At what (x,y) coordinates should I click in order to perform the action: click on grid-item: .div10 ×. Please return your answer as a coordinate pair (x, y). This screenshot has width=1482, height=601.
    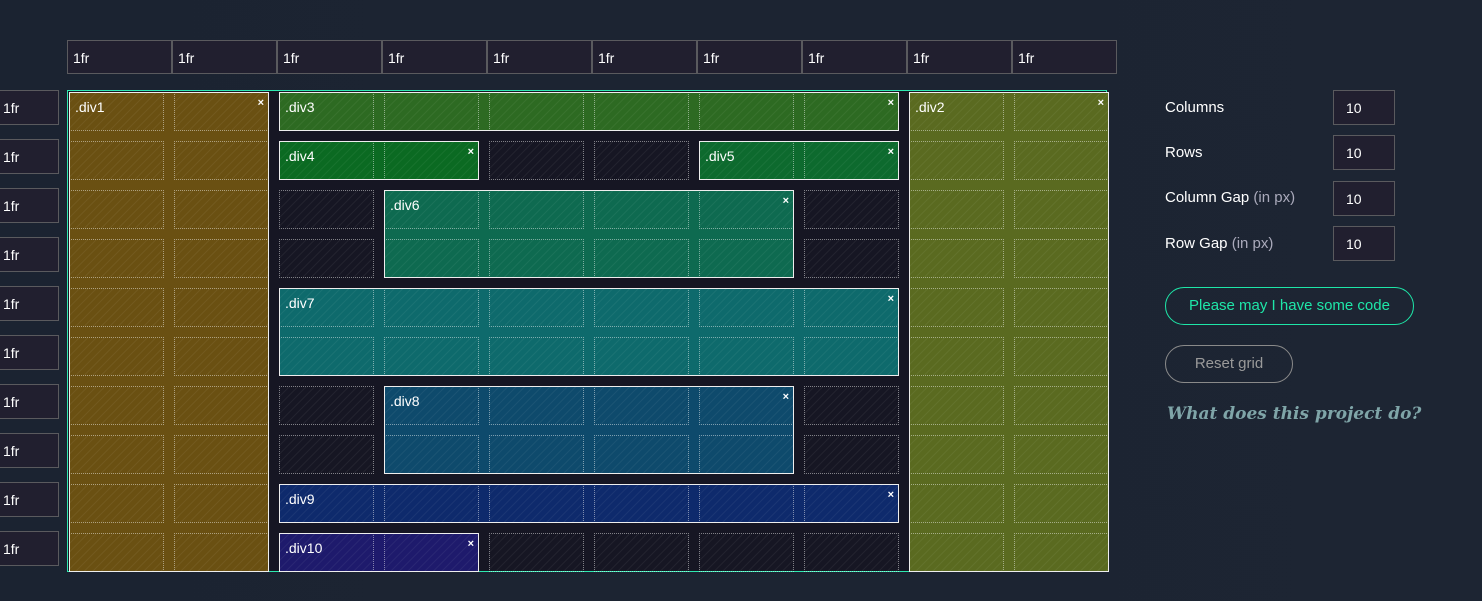
    Looking at the image, I should click on (379, 552).